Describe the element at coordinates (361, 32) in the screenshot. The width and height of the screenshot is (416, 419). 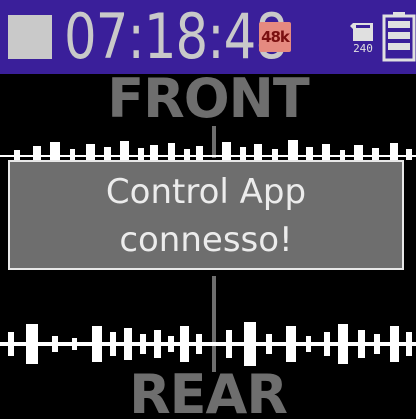
I see `sd-card-icon` at that location.